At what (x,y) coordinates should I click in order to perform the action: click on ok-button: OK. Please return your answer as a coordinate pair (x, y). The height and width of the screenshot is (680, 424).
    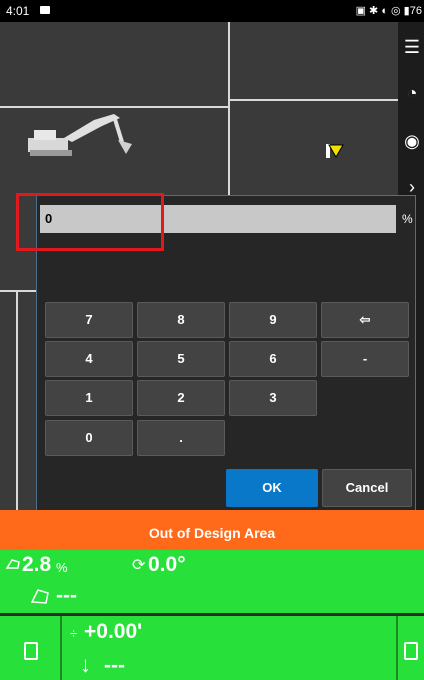
    Looking at the image, I should click on (272, 488).